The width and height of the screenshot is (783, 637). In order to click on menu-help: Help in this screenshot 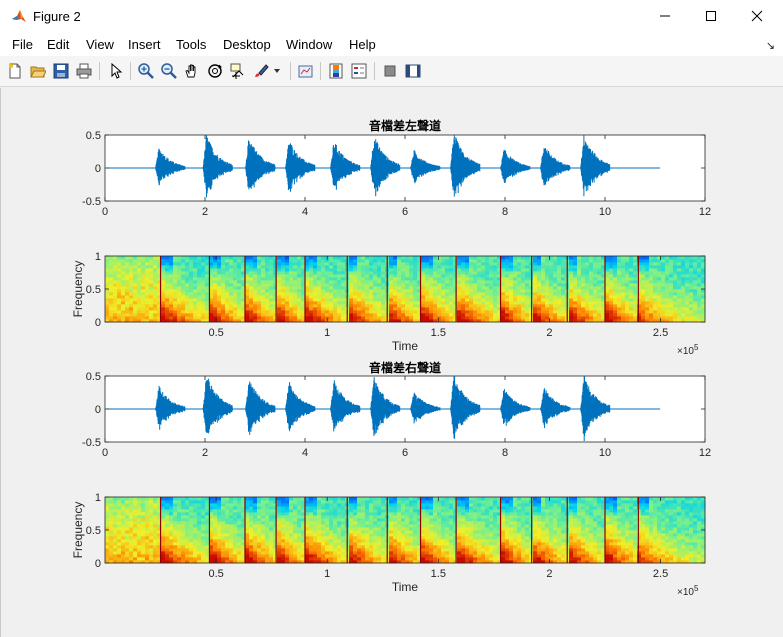, I will do `click(362, 44)`.